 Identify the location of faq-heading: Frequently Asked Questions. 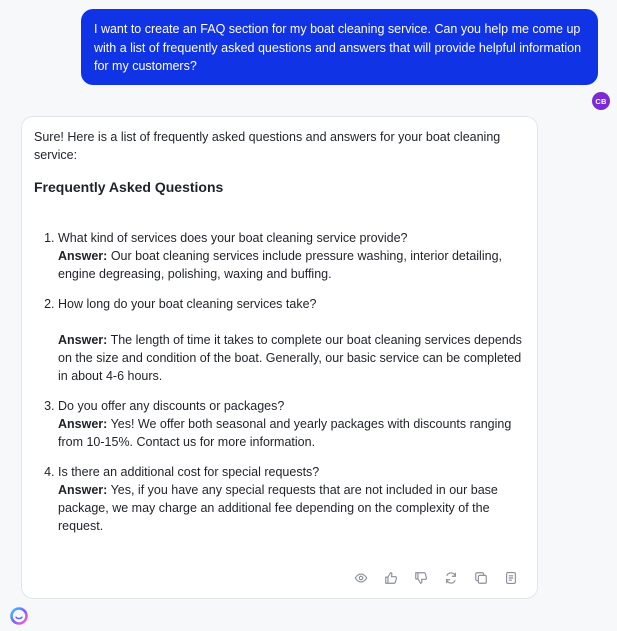
(129, 187).